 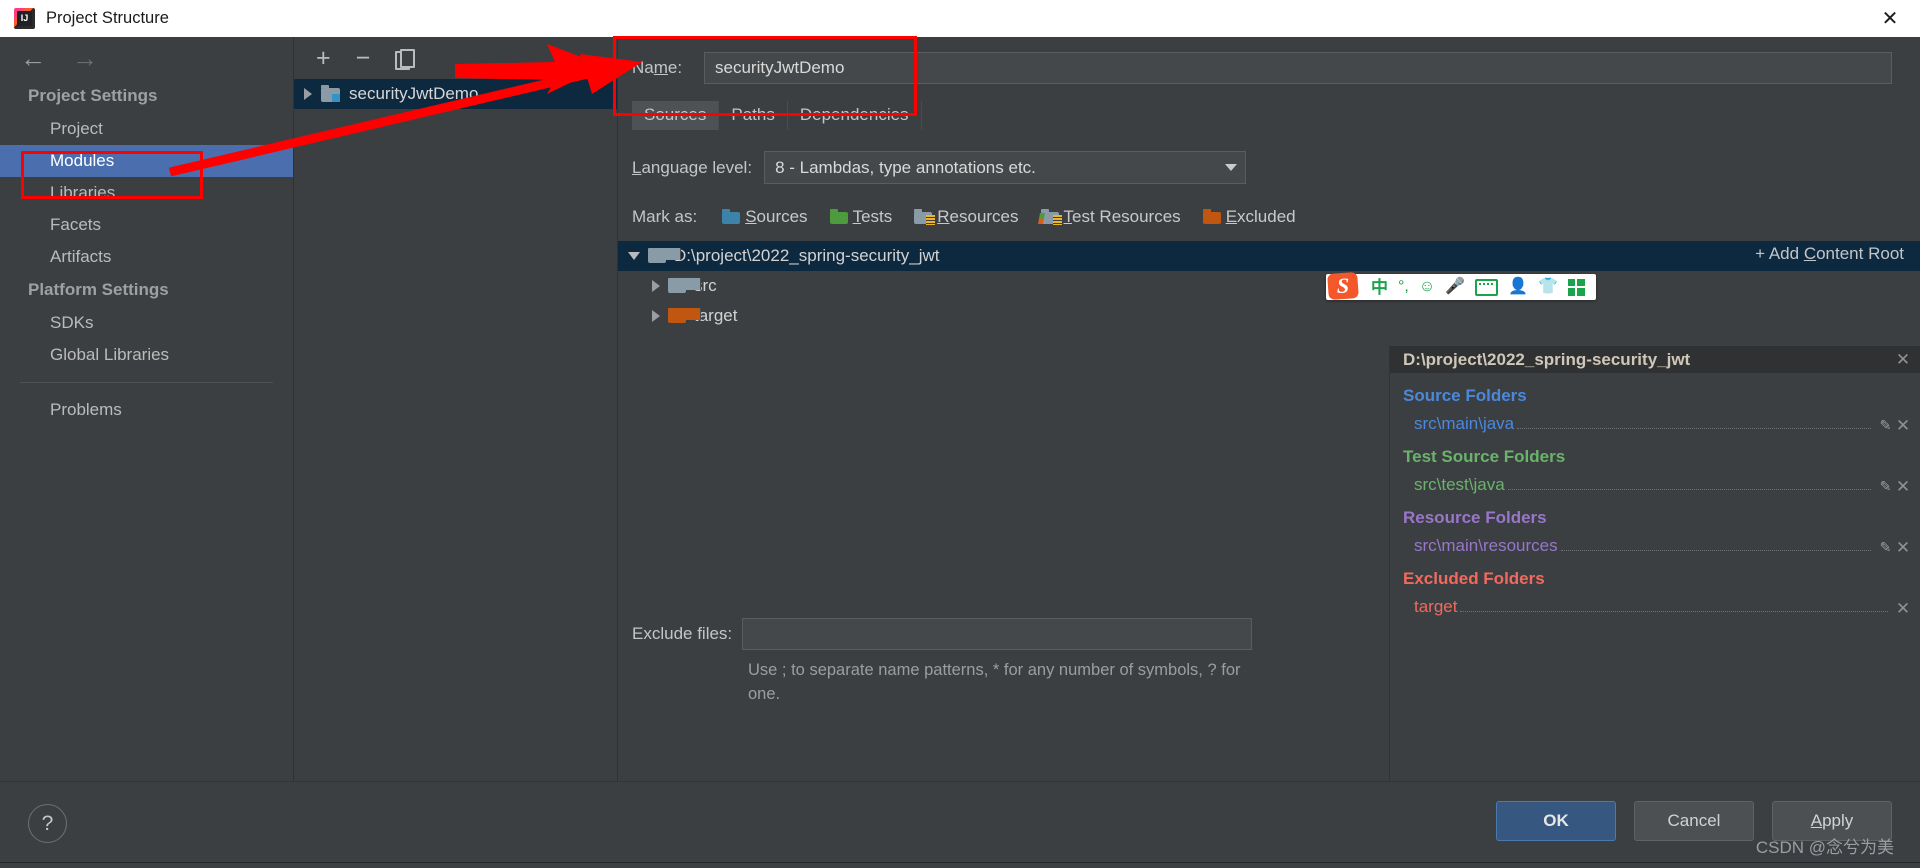 I want to click on sidebar-item-global-libraries: Global Libraries, so click(x=146, y=355).